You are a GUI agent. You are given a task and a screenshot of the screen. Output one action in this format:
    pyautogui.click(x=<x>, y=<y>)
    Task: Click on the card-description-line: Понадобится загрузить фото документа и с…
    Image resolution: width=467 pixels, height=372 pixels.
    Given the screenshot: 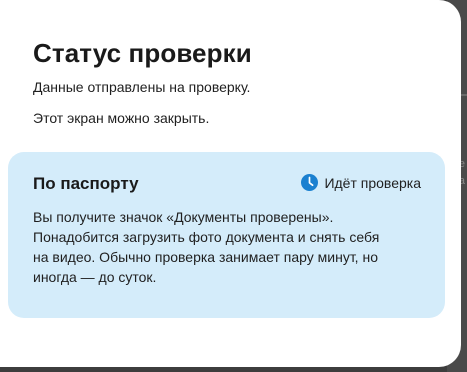 What is the action you would take?
    pyautogui.click(x=206, y=237)
    